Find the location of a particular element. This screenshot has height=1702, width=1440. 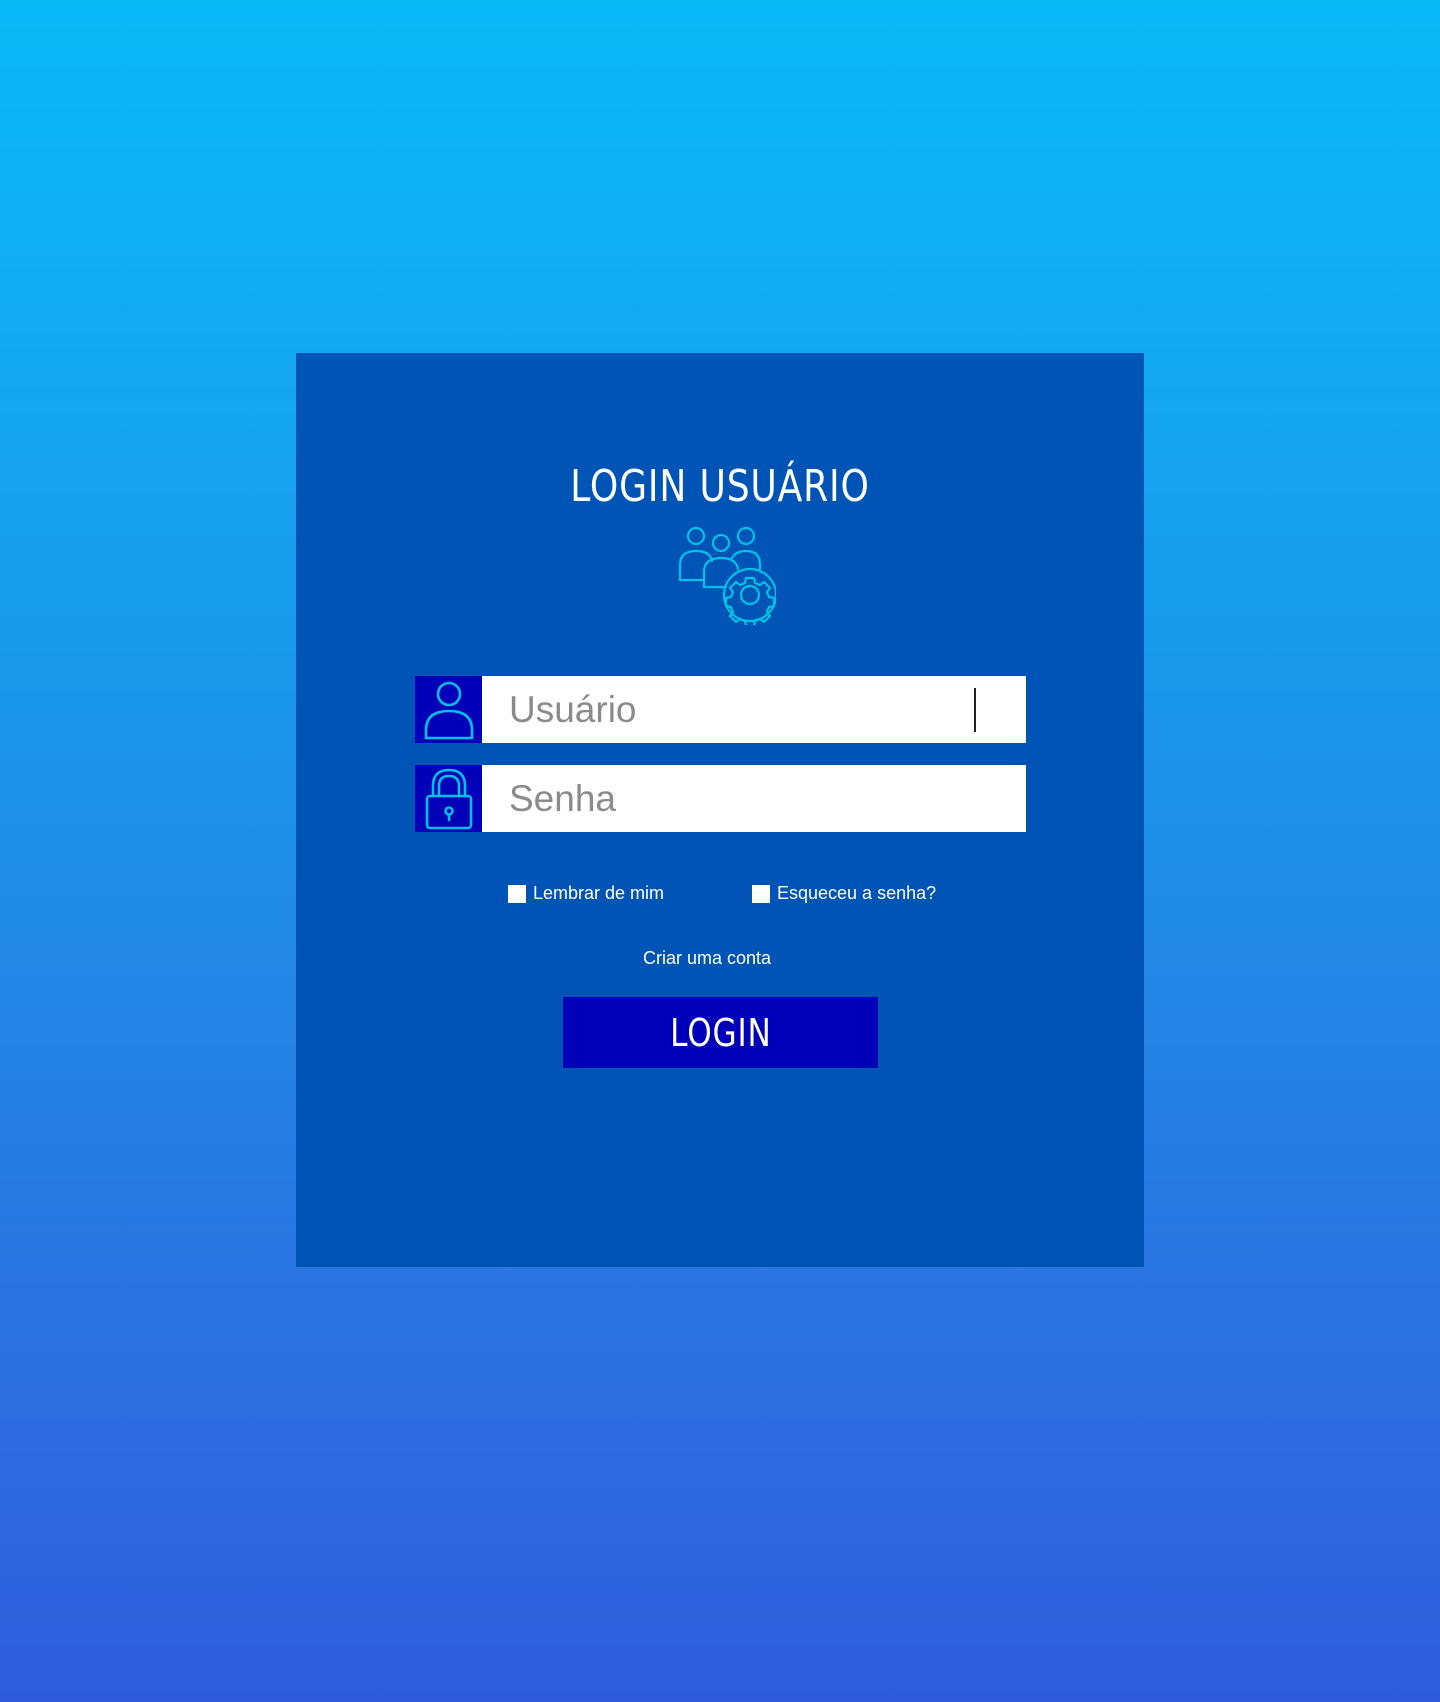

username-icon-box is located at coordinates (448, 709).